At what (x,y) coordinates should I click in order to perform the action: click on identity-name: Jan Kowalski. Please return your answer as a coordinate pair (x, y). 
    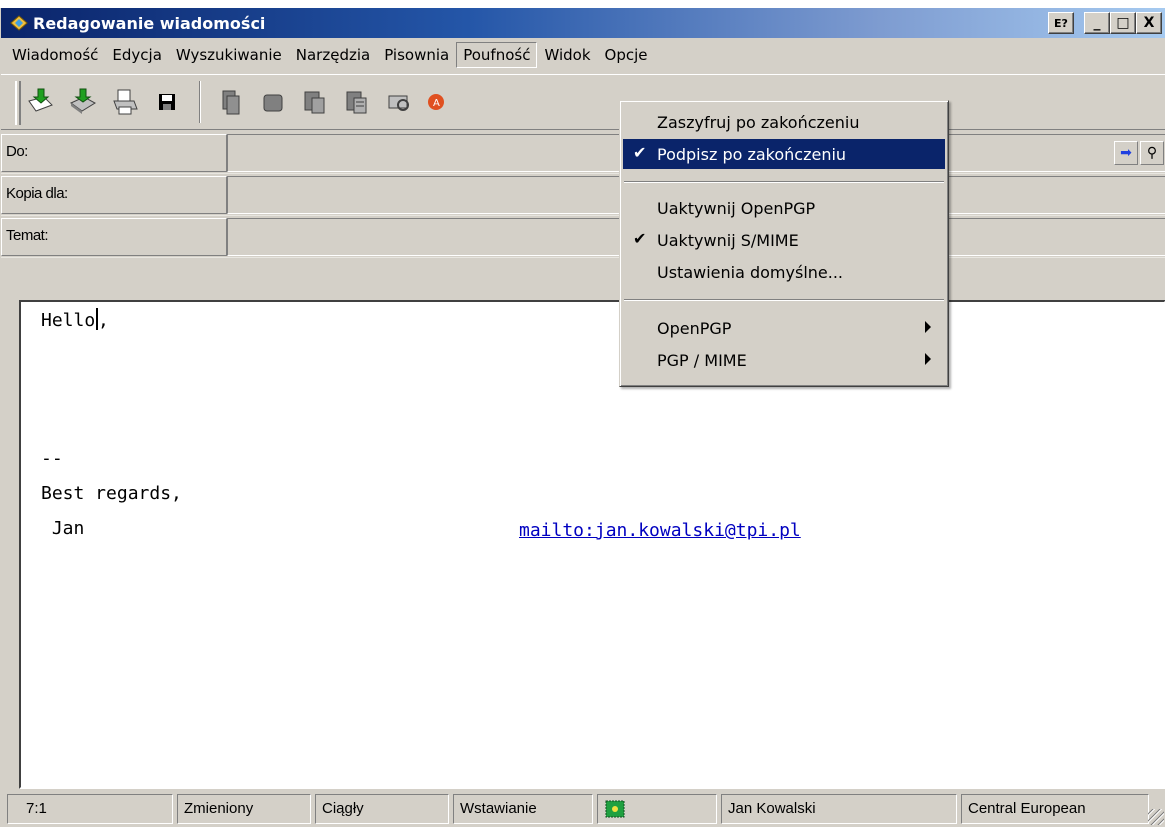
    Looking at the image, I should click on (839, 808).